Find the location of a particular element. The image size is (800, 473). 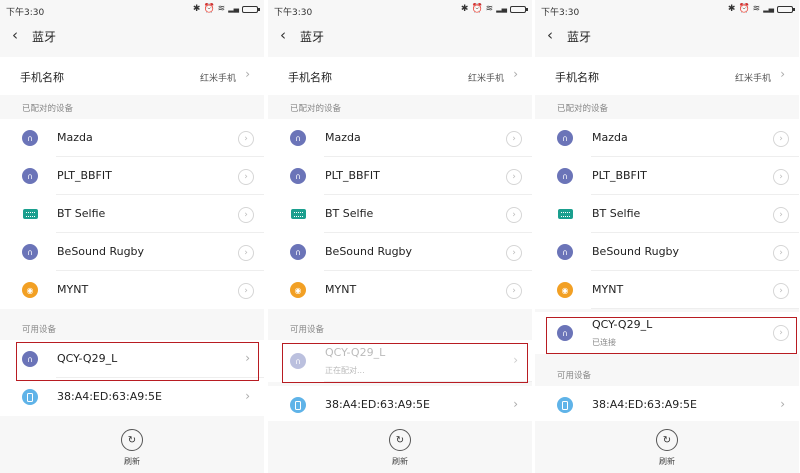

device-name: Mazda is located at coordinates (75, 137).